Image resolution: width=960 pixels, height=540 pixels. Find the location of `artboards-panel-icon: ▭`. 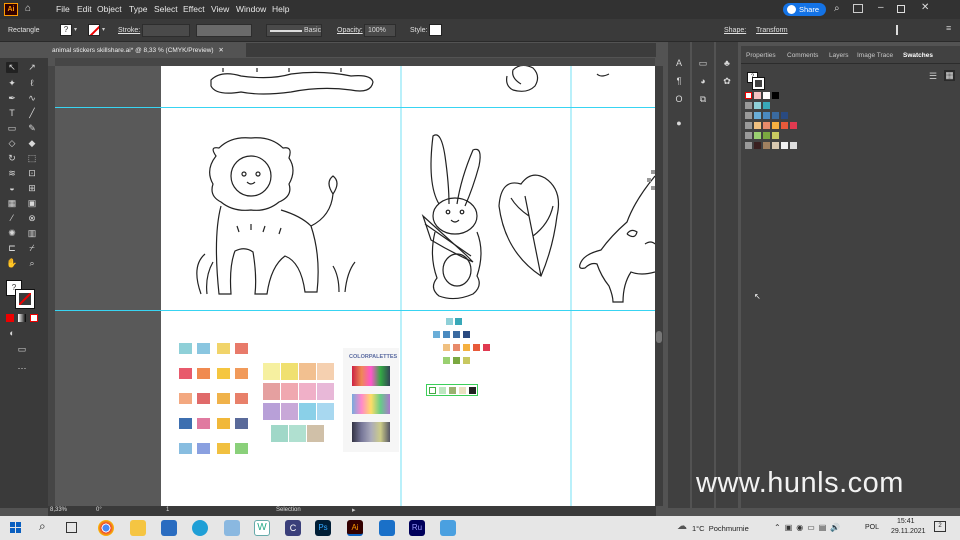

artboards-panel-icon: ▭ is located at coordinates (703, 63).